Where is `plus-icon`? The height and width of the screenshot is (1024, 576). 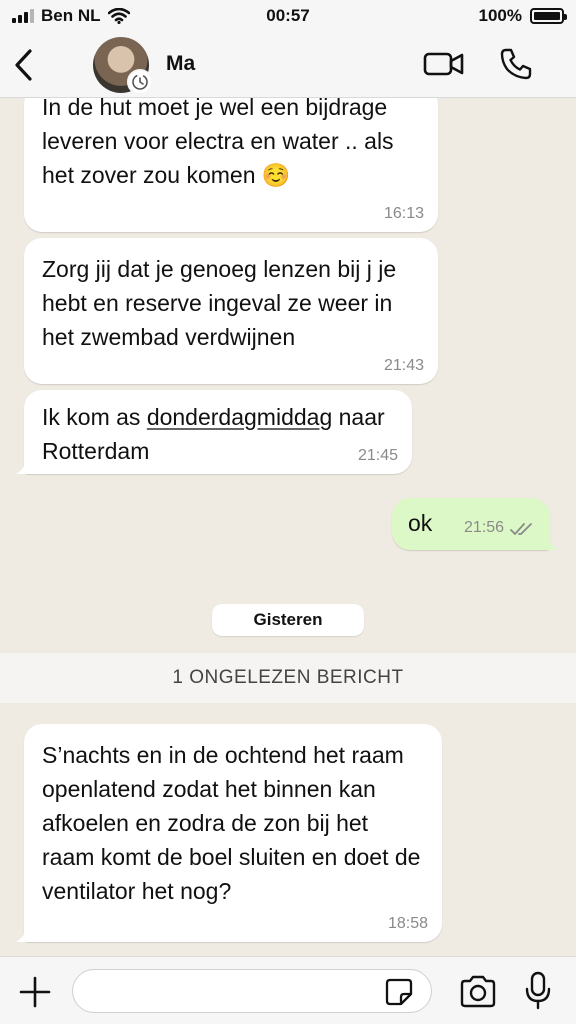
plus-icon is located at coordinates (35, 992).